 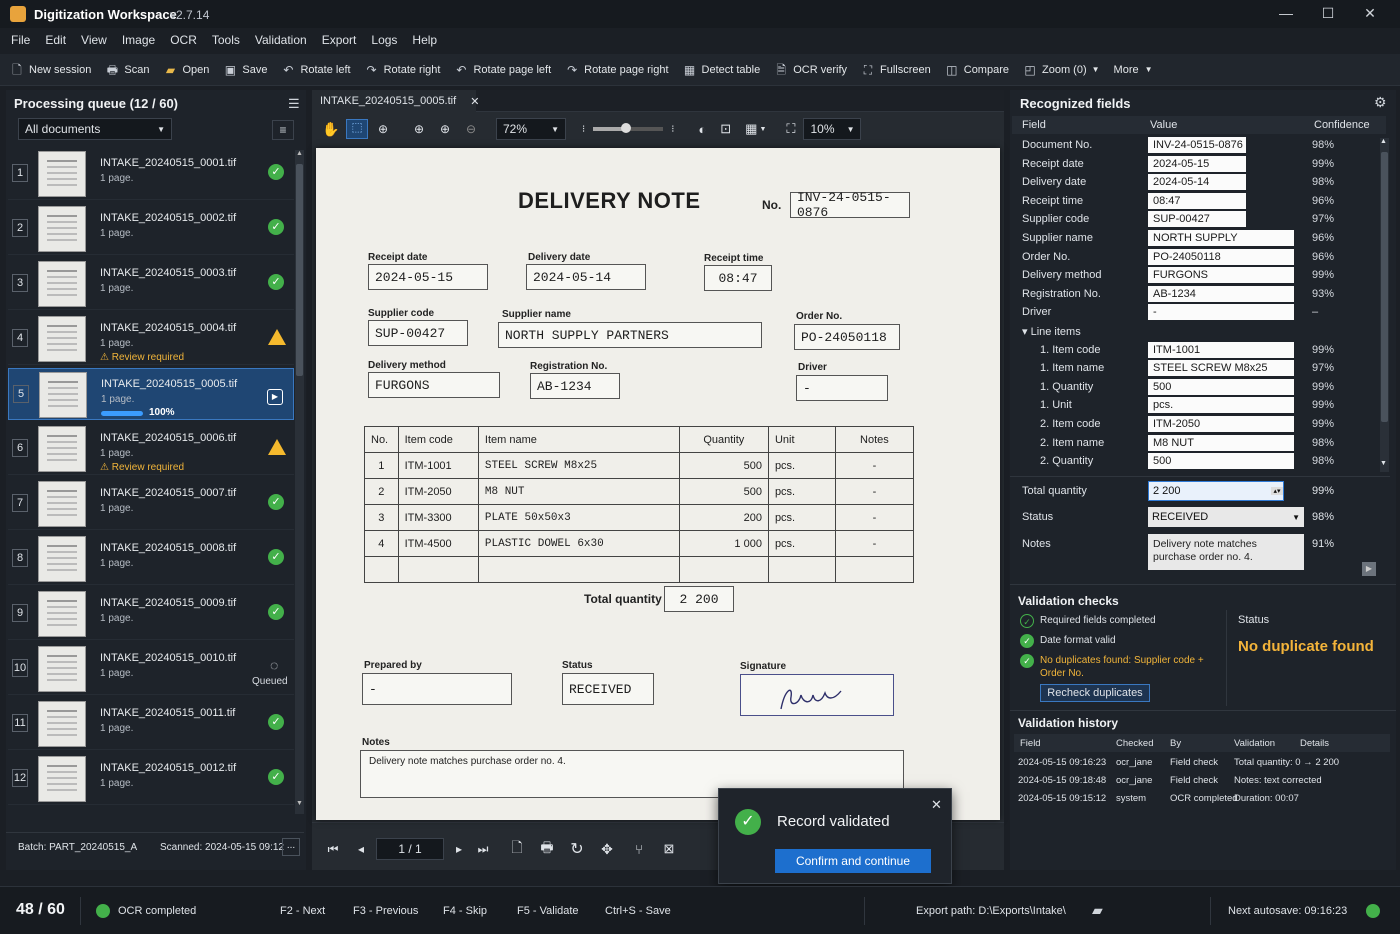 I want to click on menu-item-view: View, so click(x=94, y=40).